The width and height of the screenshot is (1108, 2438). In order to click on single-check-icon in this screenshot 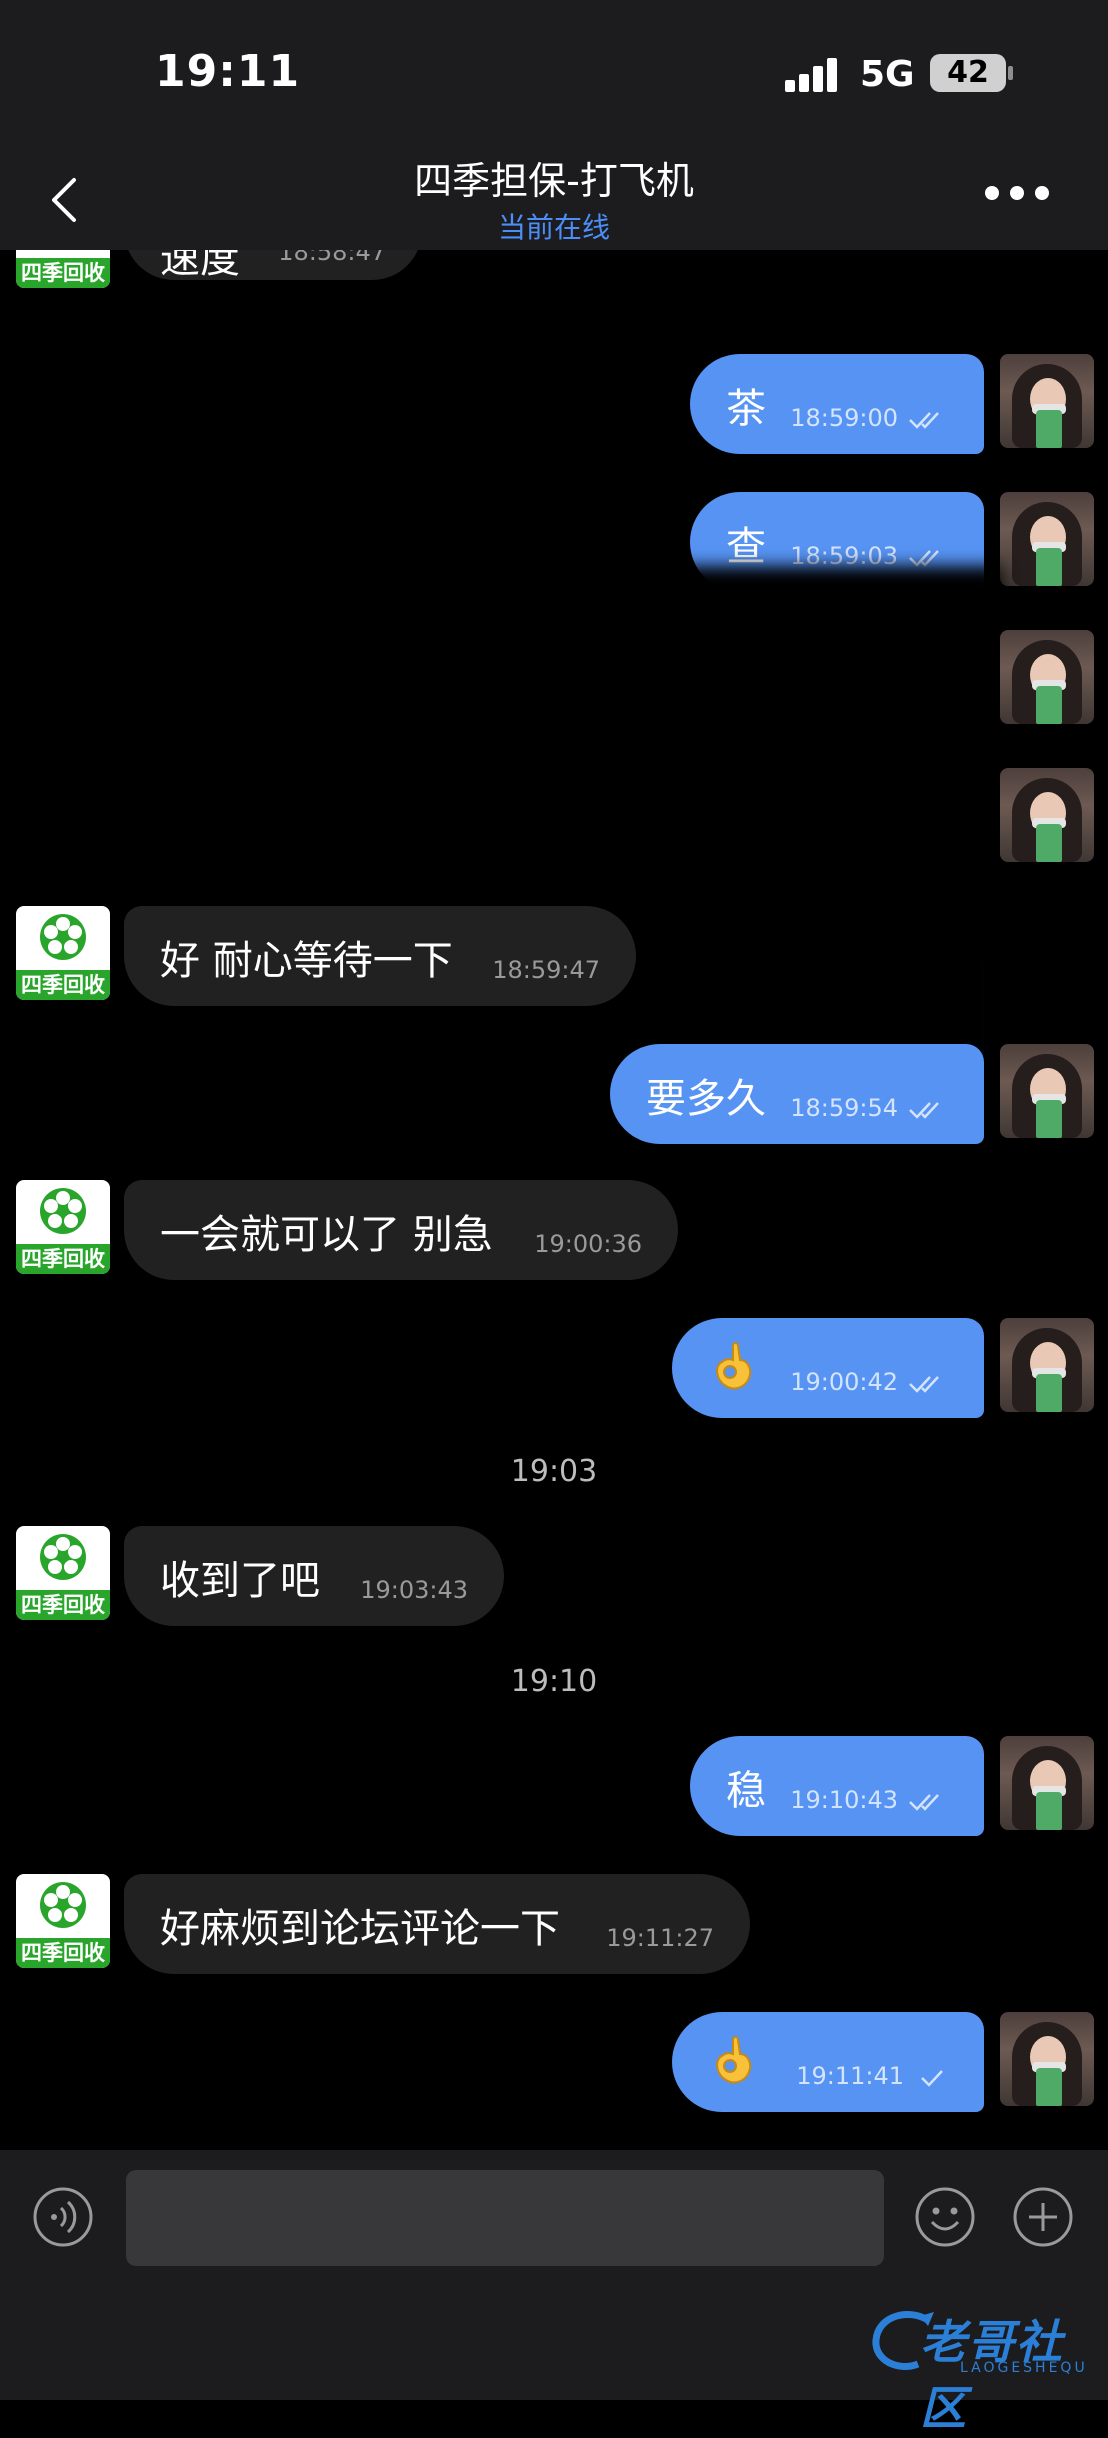, I will do `click(932, 2078)`.